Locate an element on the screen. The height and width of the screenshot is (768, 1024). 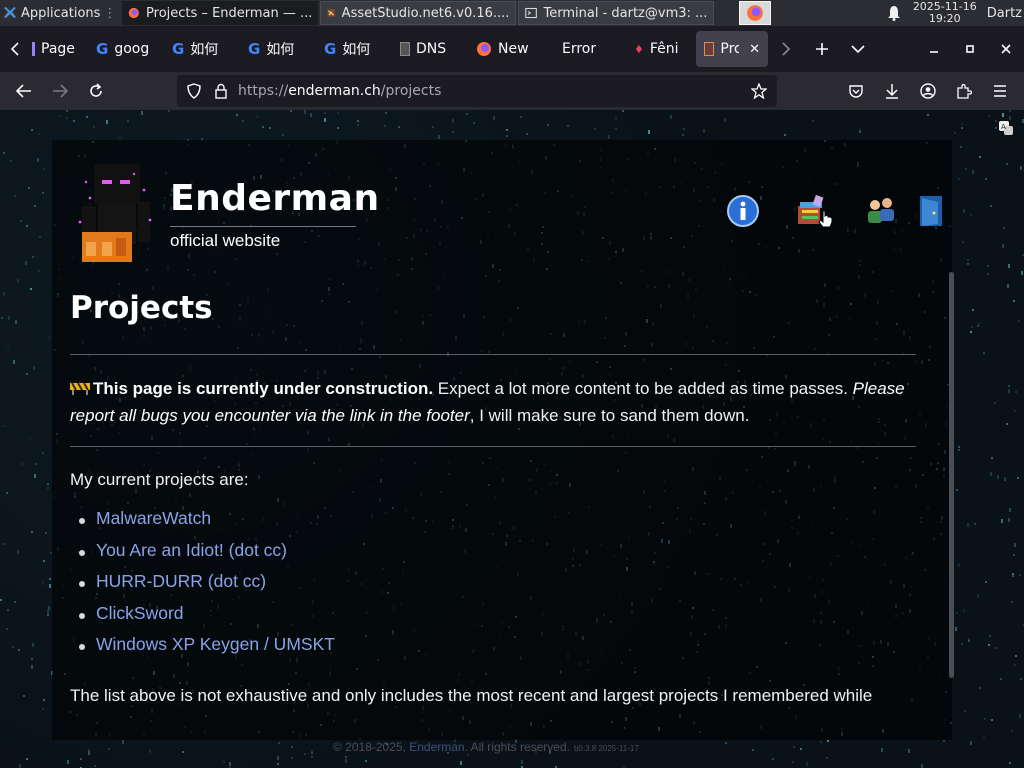
tab-error: Error is located at coordinates (582, 49).